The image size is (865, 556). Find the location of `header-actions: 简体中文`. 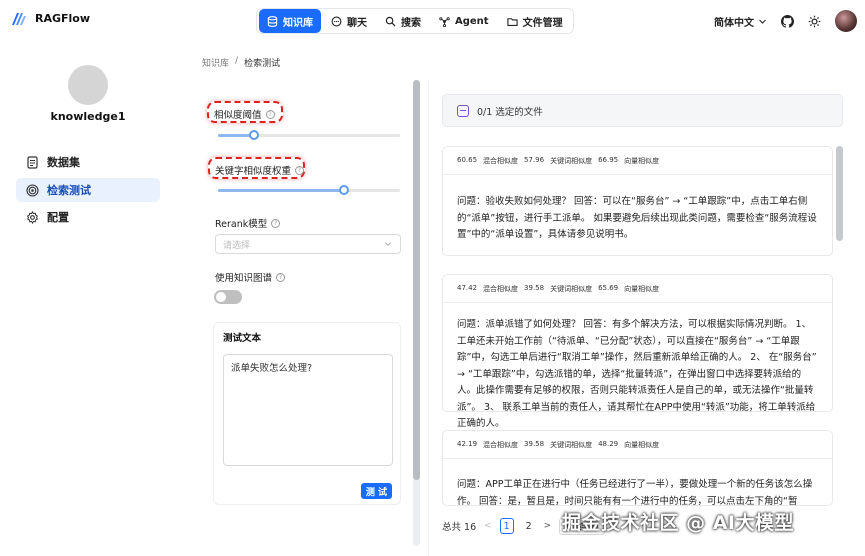

header-actions: 简体中文 is located at coordinates (785, 21).